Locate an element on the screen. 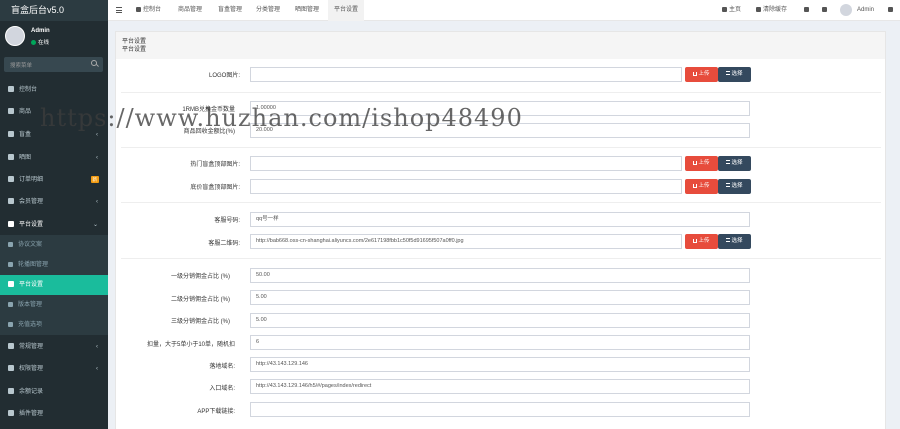 This screenshot has height=429, width=900. deduct-input: 6 is located at coordinates (500, 342).